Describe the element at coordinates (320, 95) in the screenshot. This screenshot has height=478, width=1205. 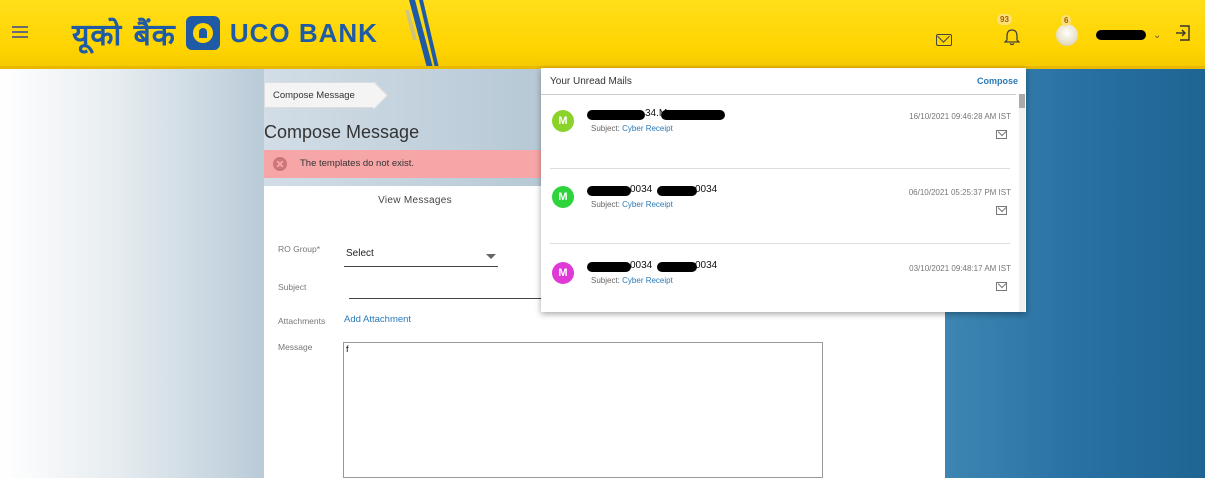
I see `breadcrumb: Compose Message` at that location.